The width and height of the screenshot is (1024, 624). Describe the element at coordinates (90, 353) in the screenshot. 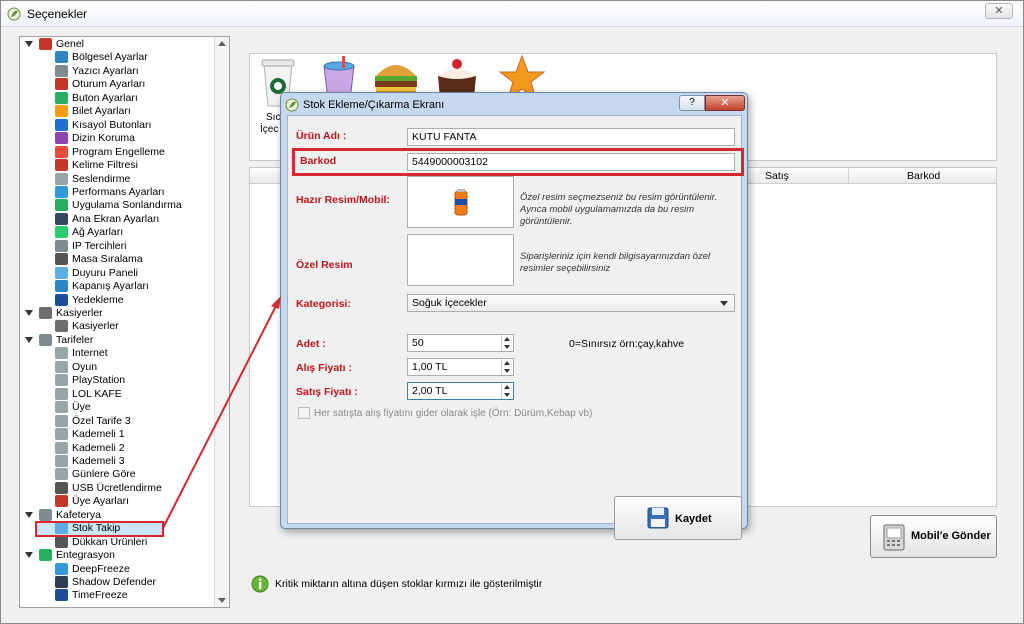

I see `tree-item-label: Internet` at that location.